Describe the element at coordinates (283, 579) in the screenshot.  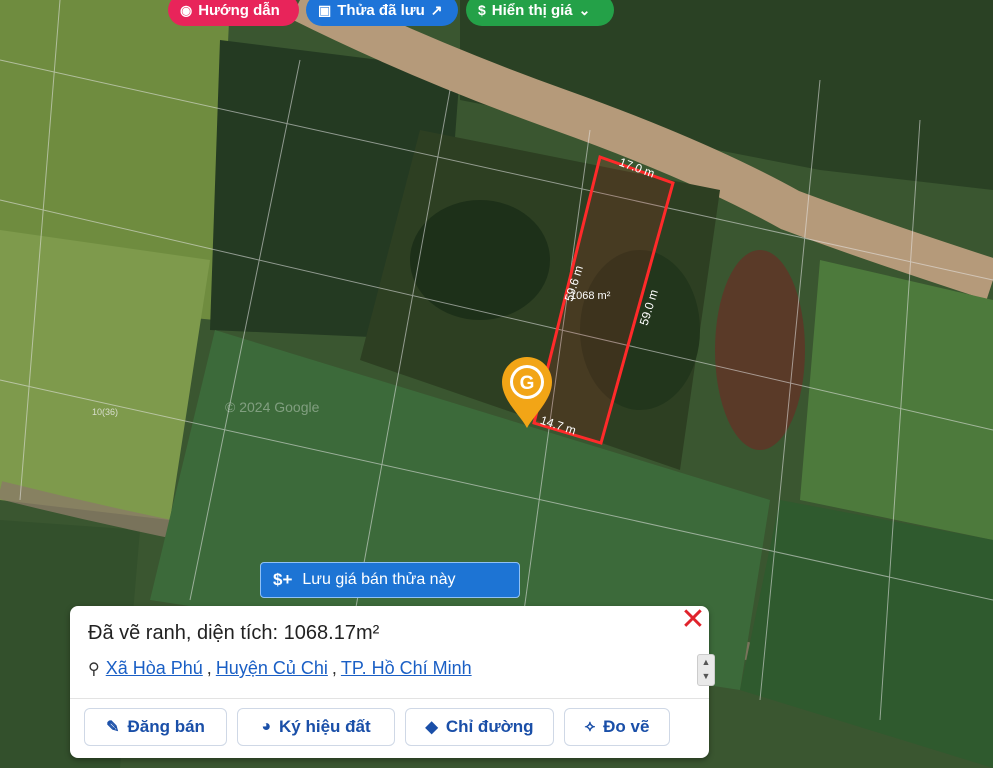
I see `dollar-plus-icon: $+` at that location.